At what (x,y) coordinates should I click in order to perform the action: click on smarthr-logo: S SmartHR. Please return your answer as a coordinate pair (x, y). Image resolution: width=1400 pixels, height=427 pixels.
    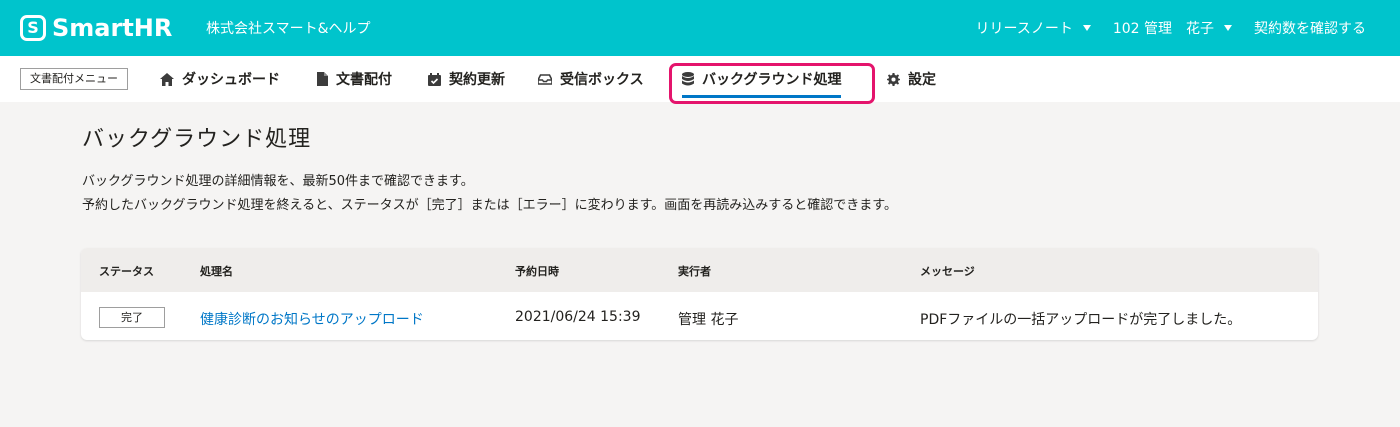
    Looking at the image, I should click on (96, 28).